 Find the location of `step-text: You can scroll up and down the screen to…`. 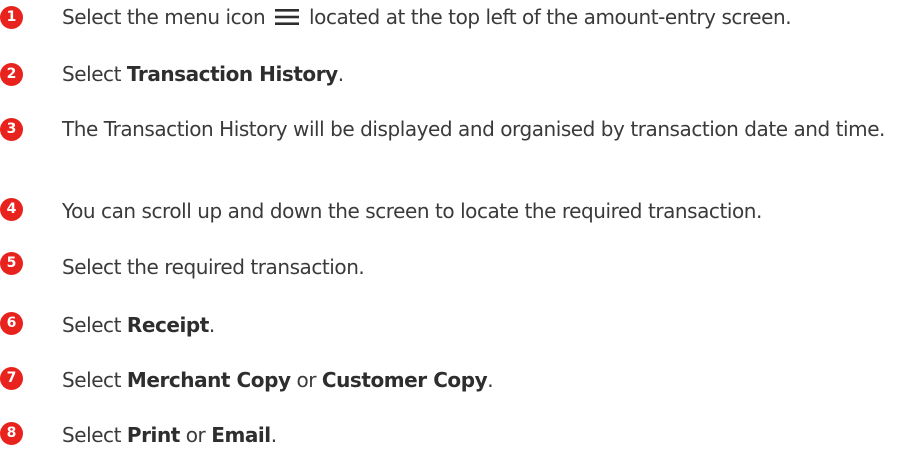

step-text: You can scroll up and down the screen to… is located at coordinates (412, 211).